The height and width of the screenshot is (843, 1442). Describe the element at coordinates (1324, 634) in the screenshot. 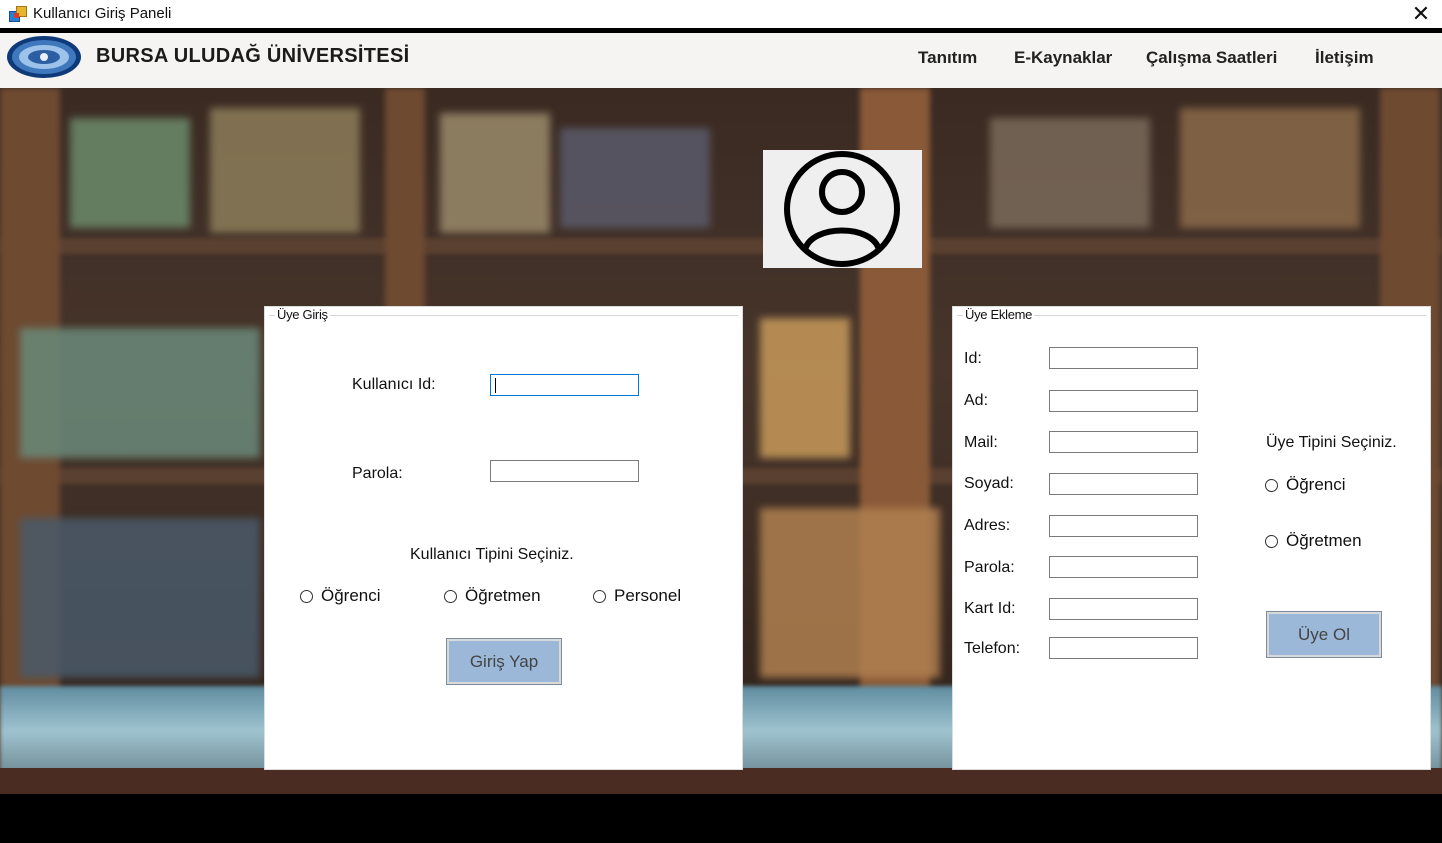

I see `register-button: Üye Ol` at that location.